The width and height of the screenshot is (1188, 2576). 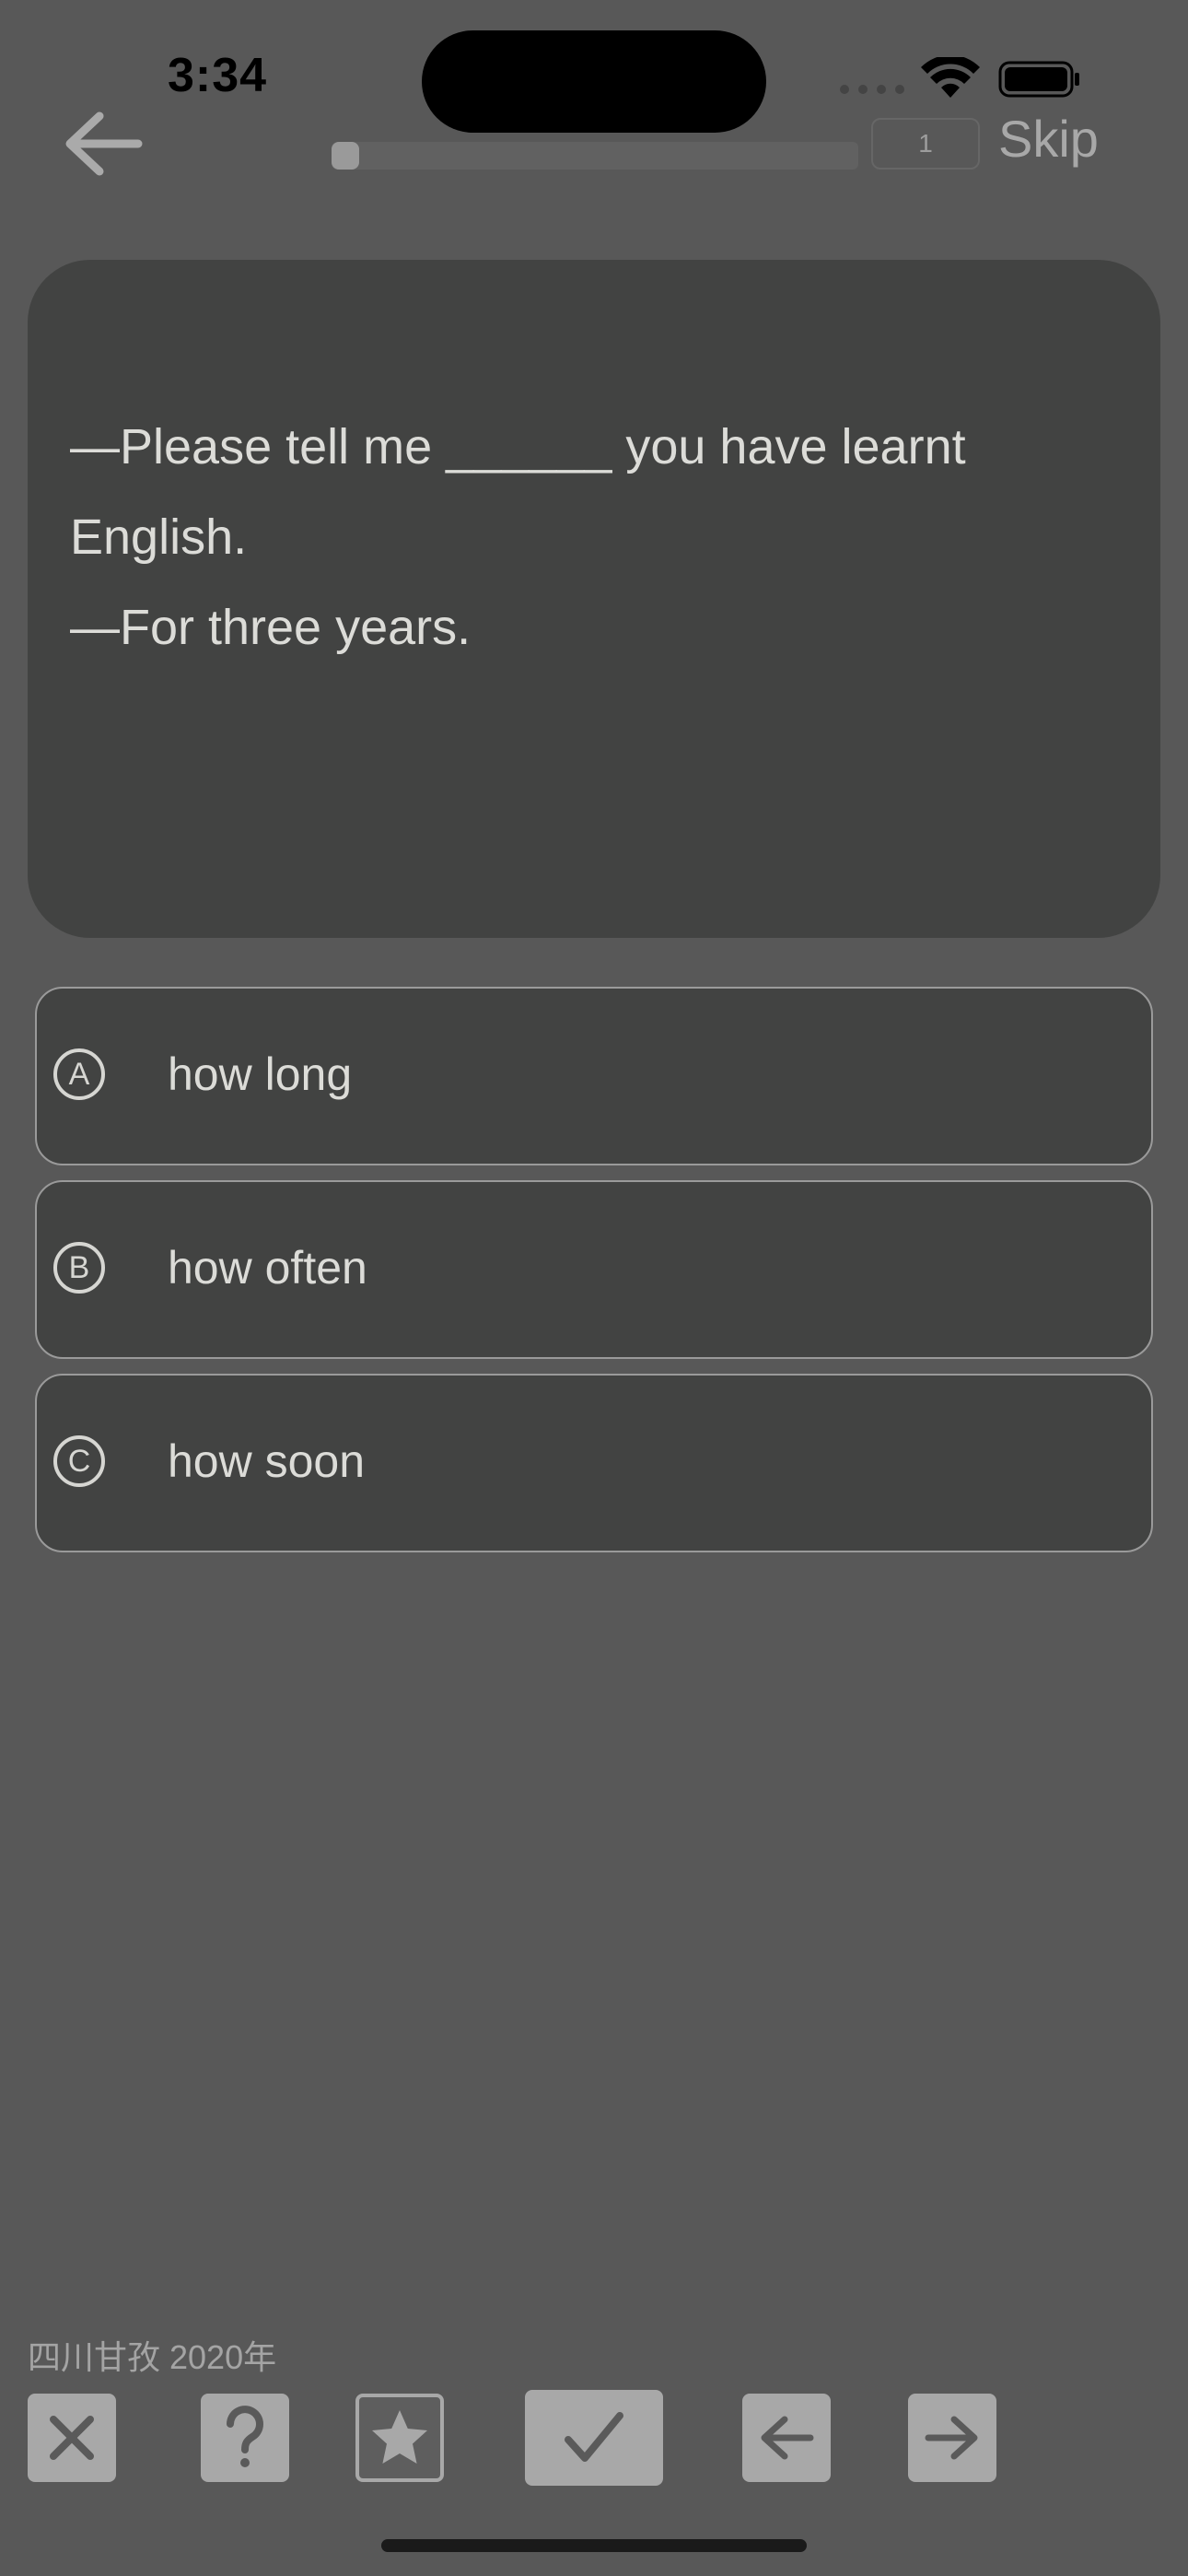 What do you see at coordinates (271, 627) in the screenshot?
I see `question-line: —For three years.` at bounding box center [271, 627].